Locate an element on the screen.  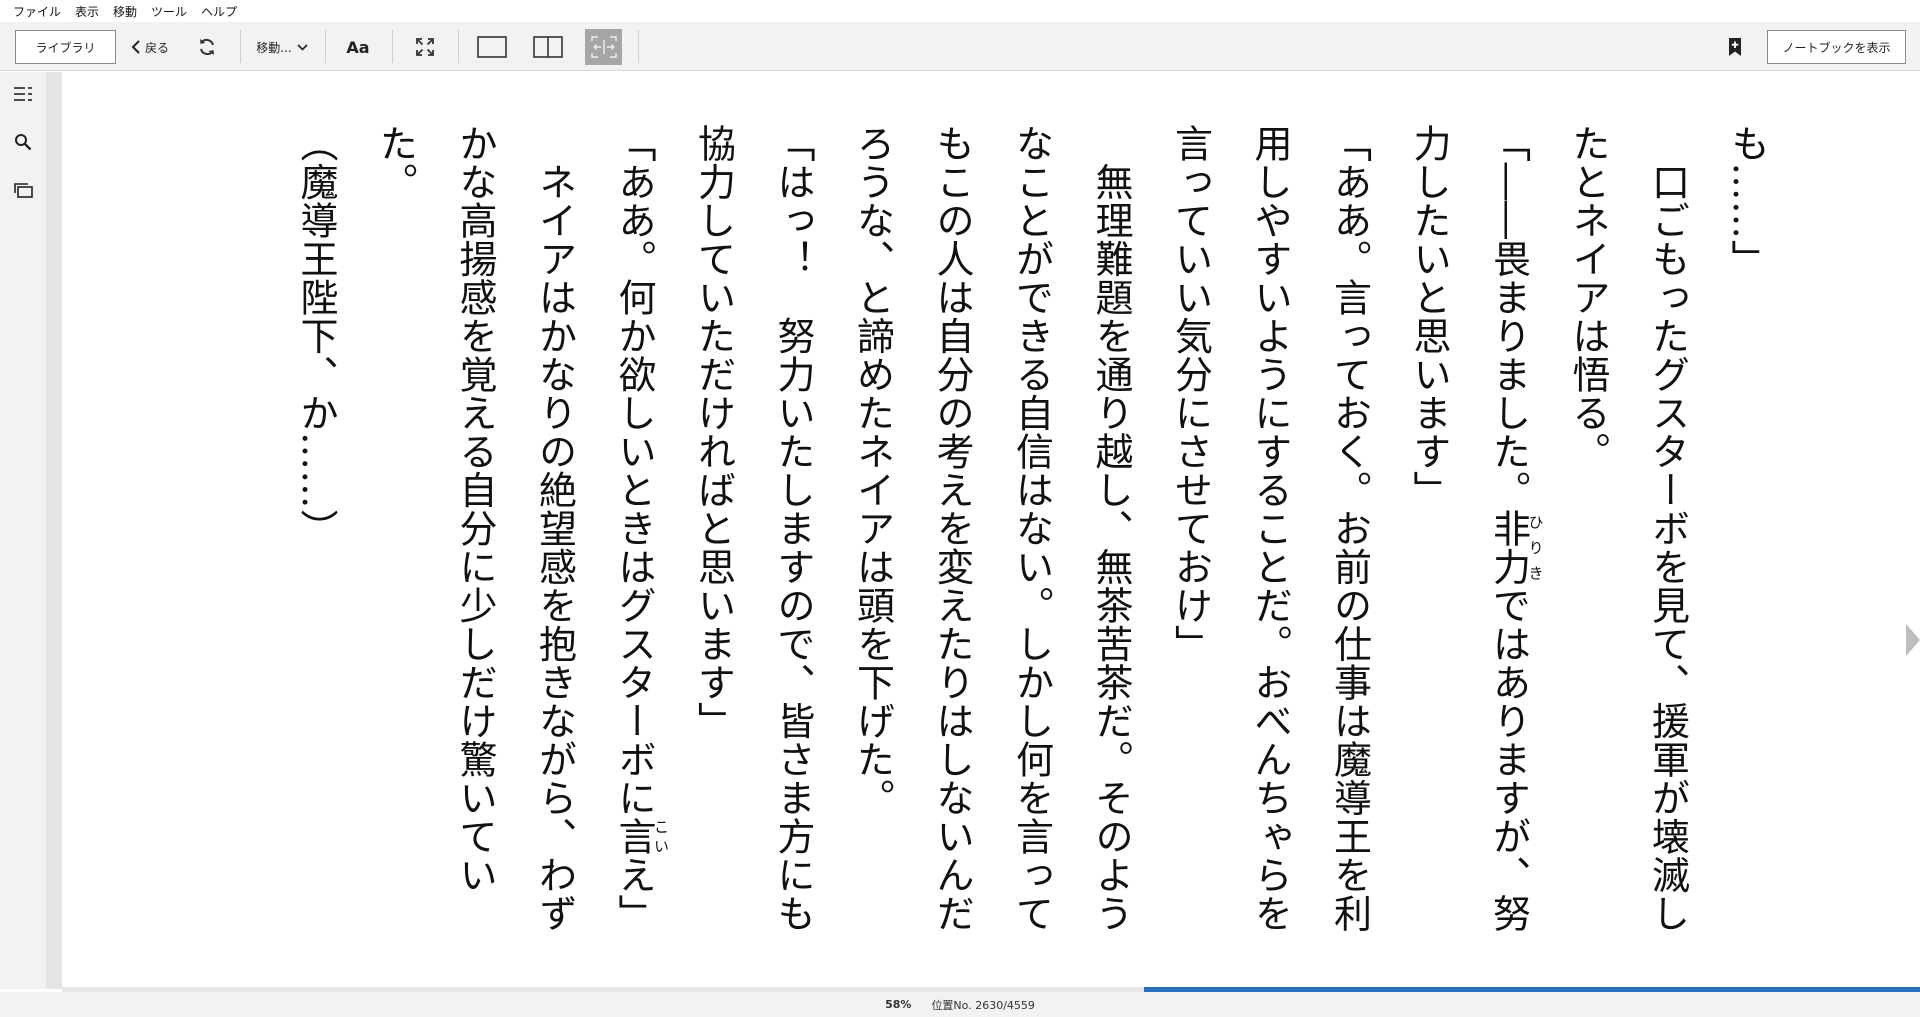
fit-page-view-button is located at coordinates (603, 47).